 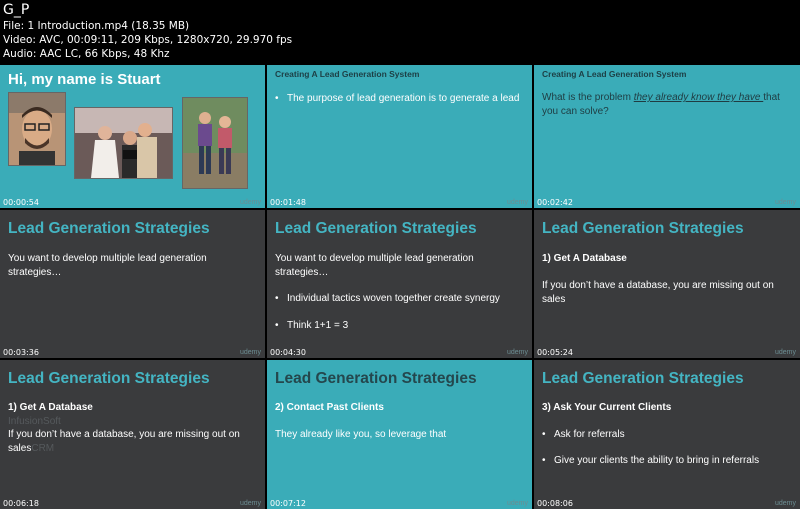 I want to click on text-part: you can solve?, so click(x=575, y=111).